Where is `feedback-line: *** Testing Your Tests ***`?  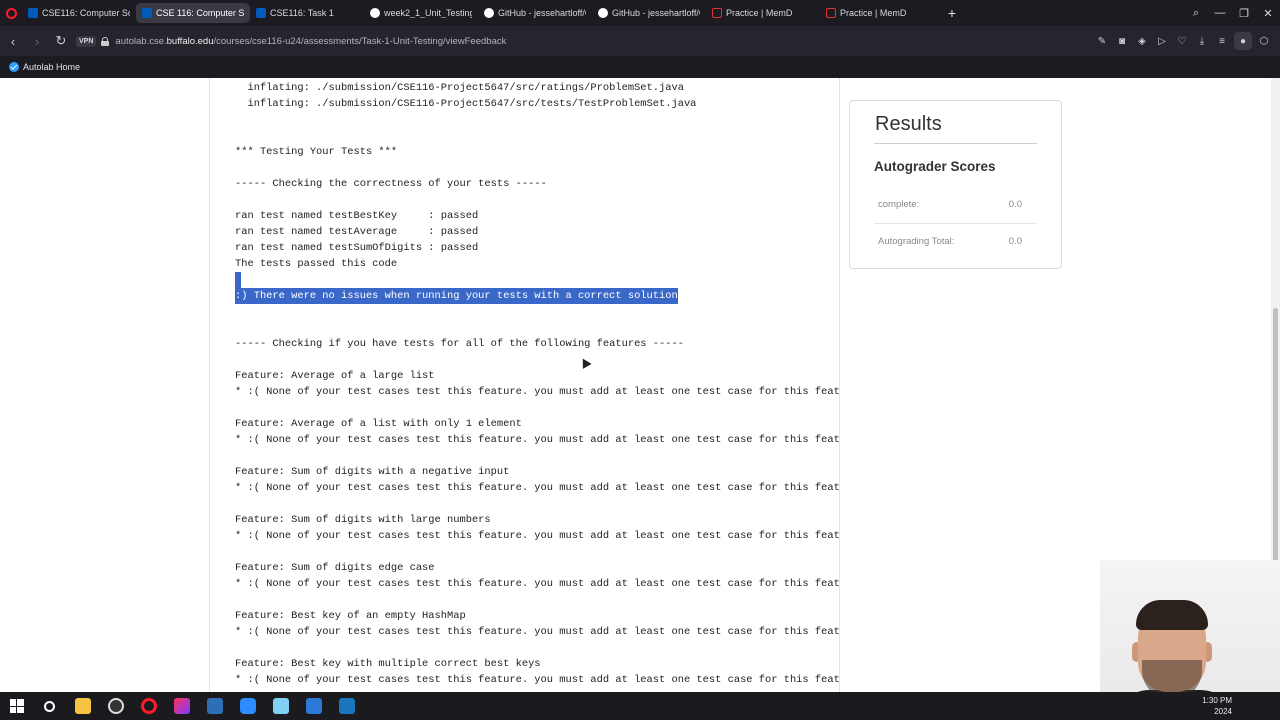 feedback-line: *** Testing Your Tests *** is located at coordinates (316, 152).